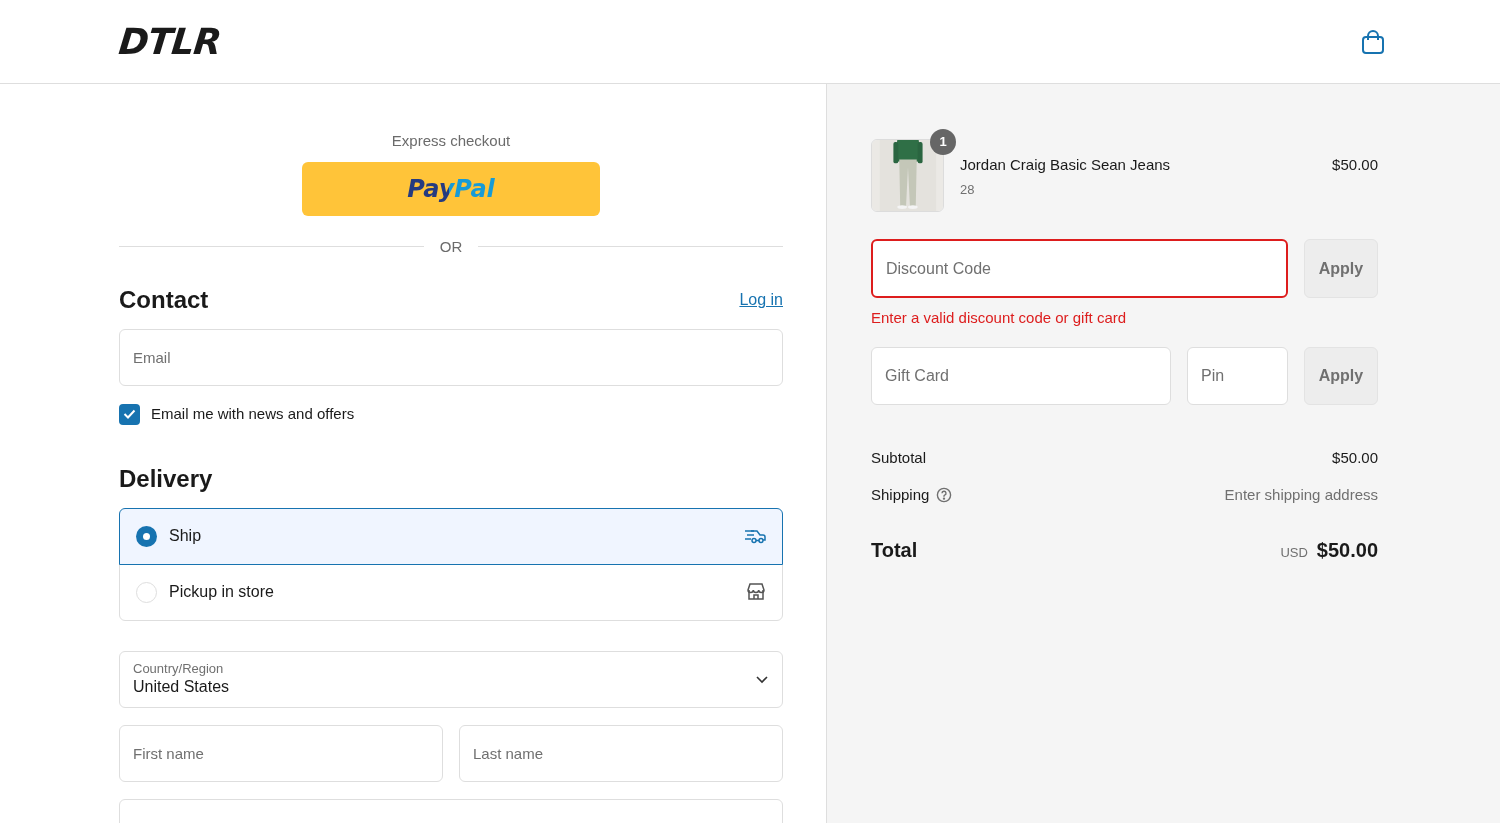 The image size is (1500, 823). What do you see at coordinates (1021, 375) in the screenshot?
I see `gift-card-field: Gift Card` at bounding box center [1021, 375].